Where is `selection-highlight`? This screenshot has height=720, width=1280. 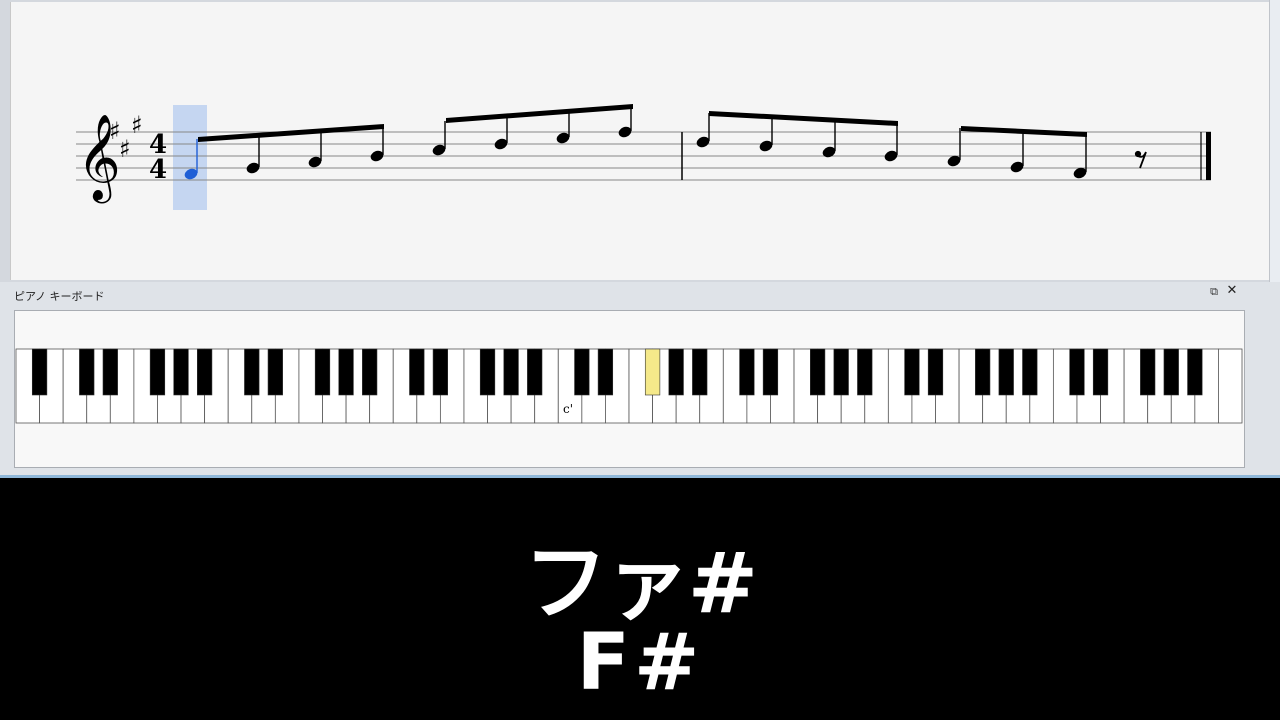 selection-highlight is located at coordinates (190, 157).